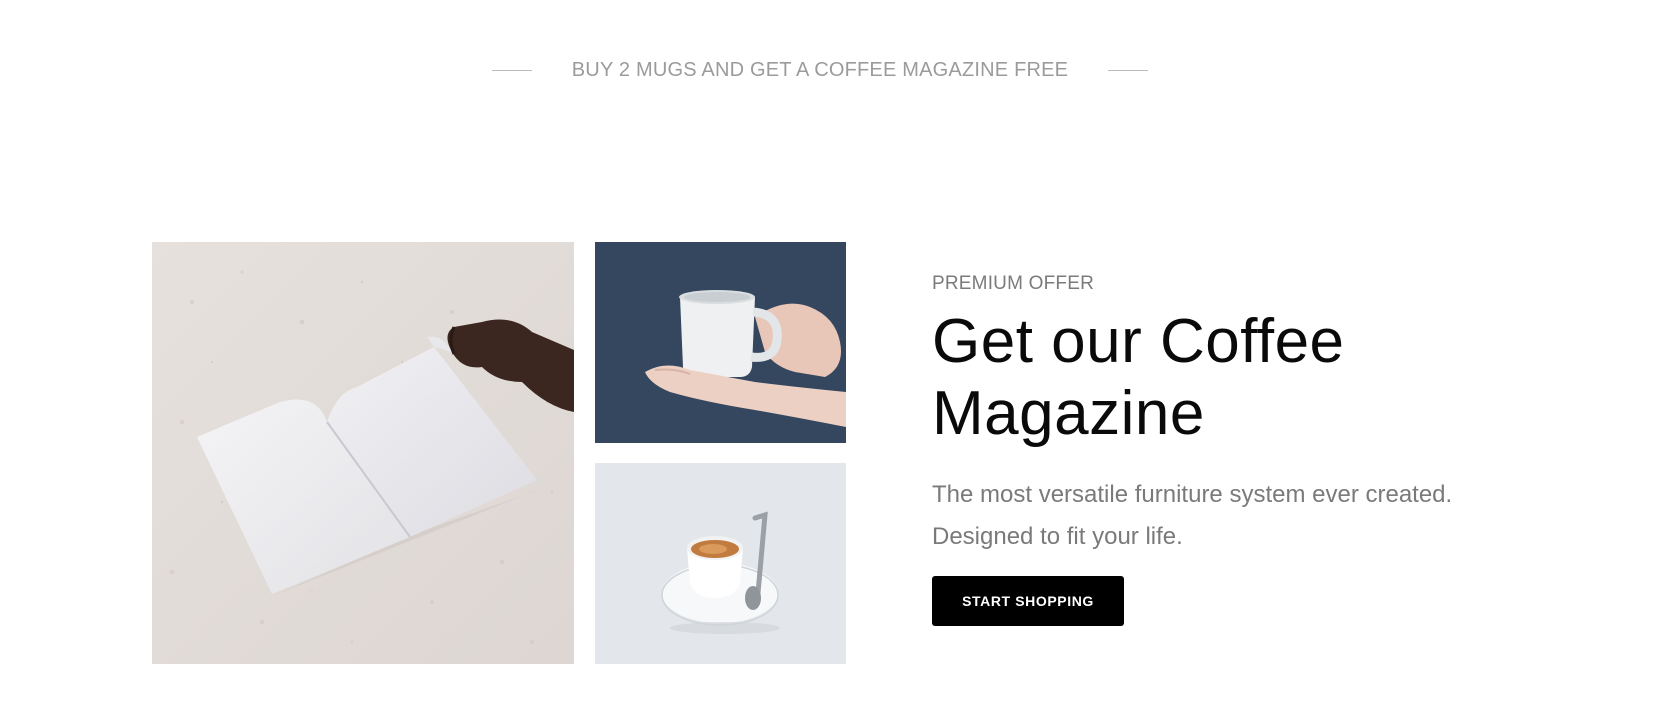 This screenshot has height=724, width=1658. Describe the element at coordinates (1028, 601) in the screenshot. I see `start-shopping-button: START SHOPPING` at that location.